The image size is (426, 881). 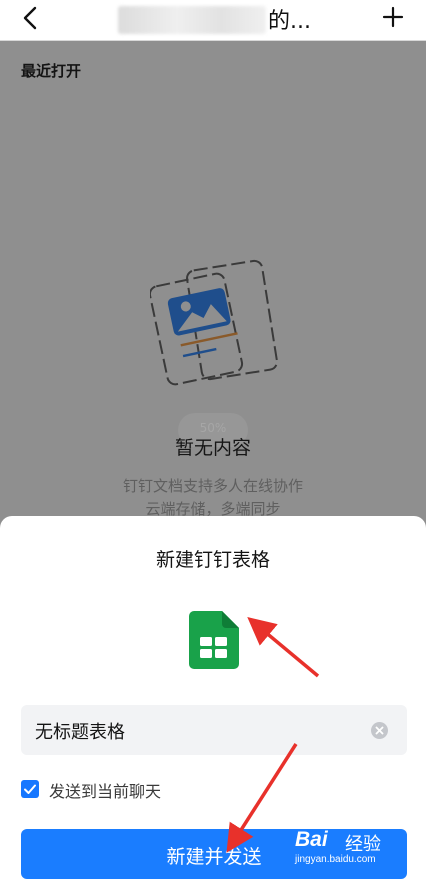 I want to click on document-name-input: 无标题表格, so click(x=214, y=730).